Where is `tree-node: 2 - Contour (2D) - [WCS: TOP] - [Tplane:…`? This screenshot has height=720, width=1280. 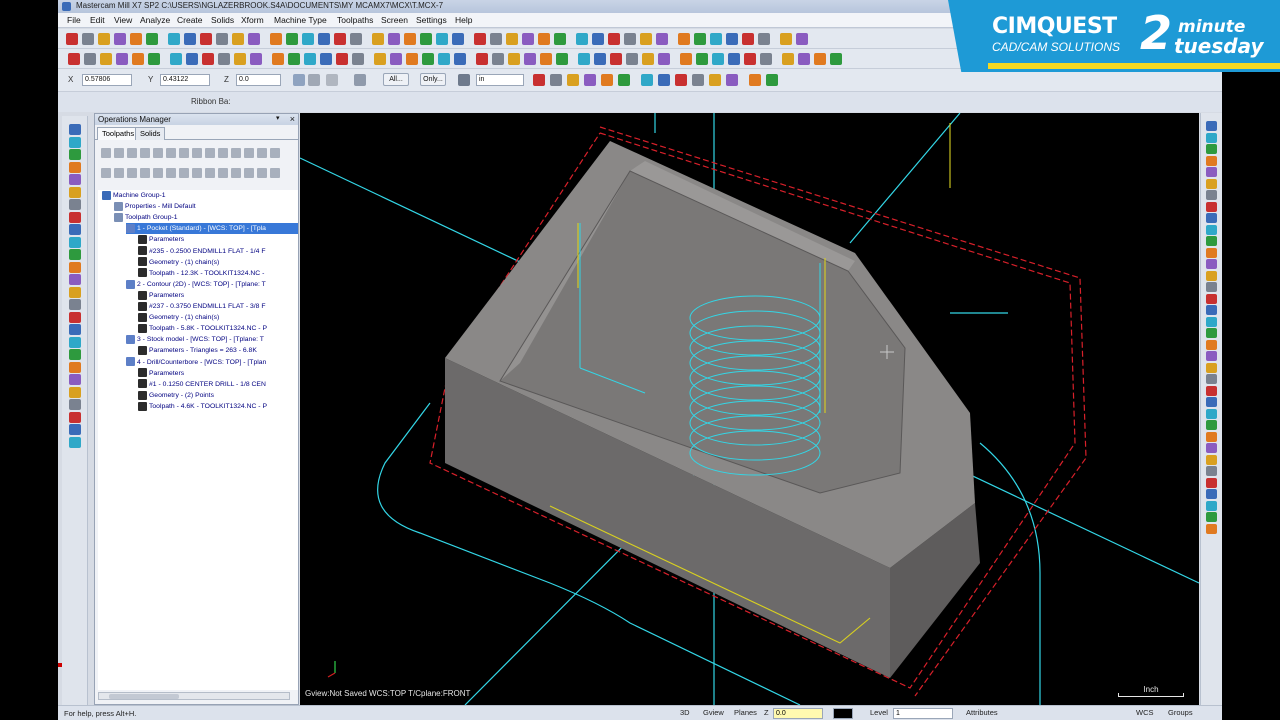
tree-node: 2 - Contour (2D) - [WCS: TOP] - [Tplane:… is located at coordinates (212, 284).